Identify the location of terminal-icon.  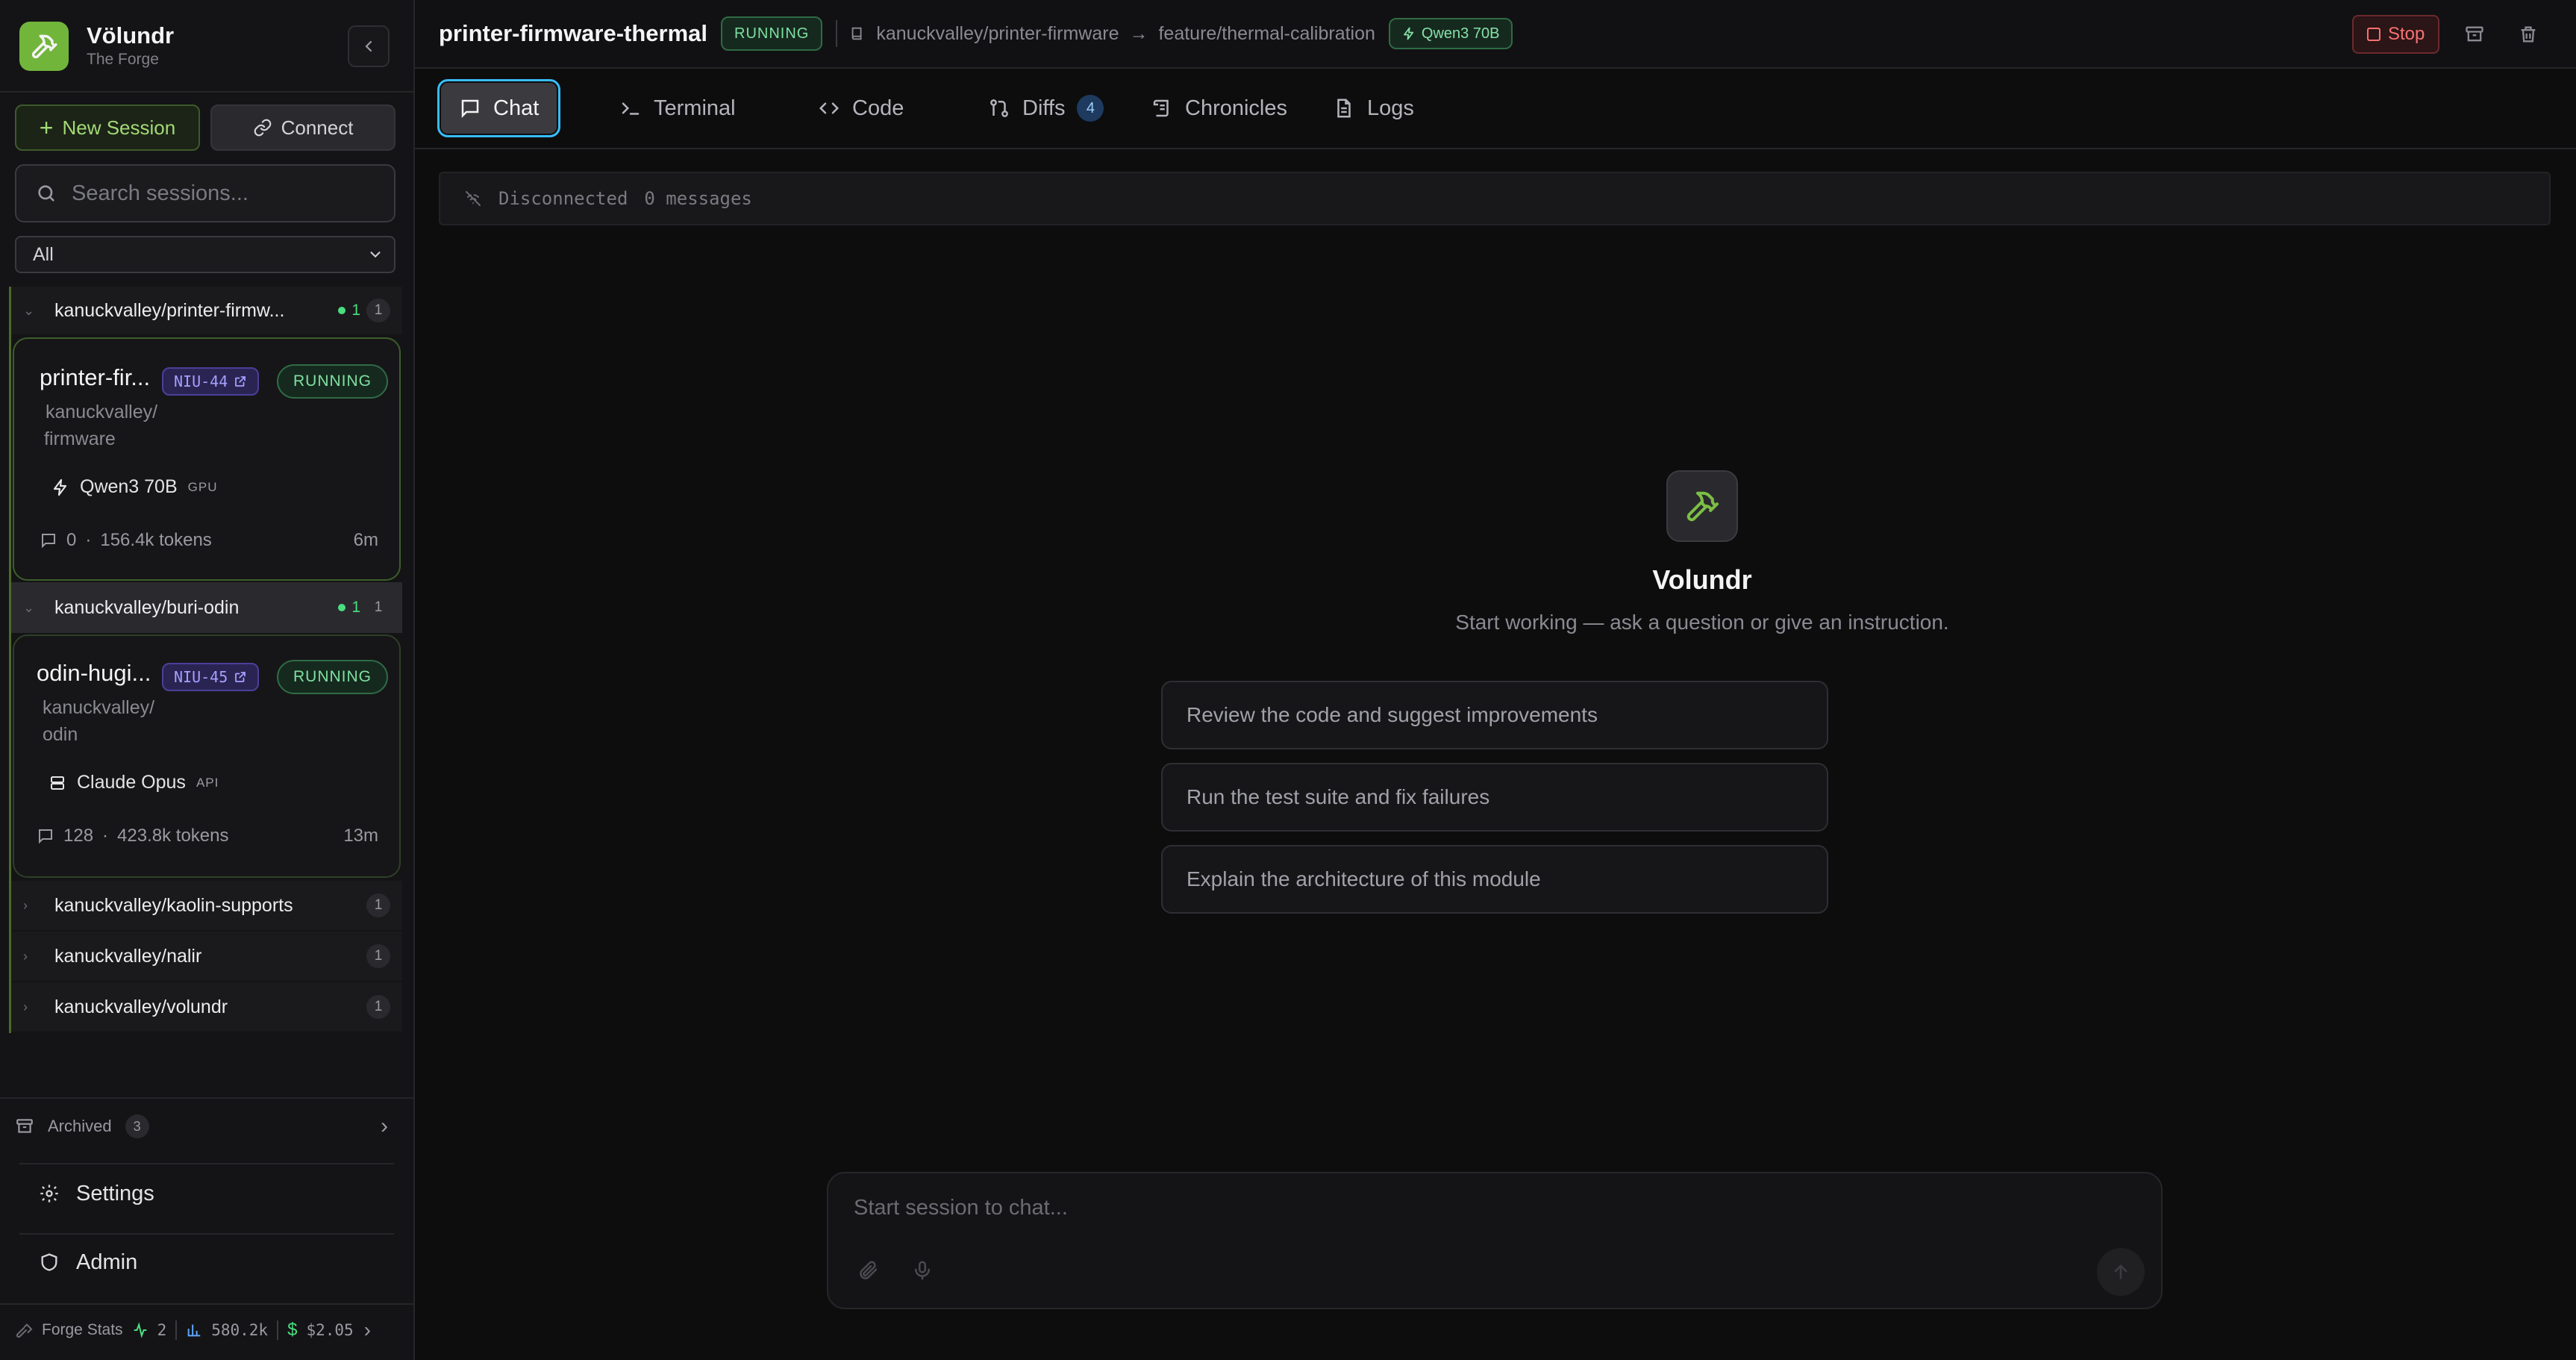
(631, 108).